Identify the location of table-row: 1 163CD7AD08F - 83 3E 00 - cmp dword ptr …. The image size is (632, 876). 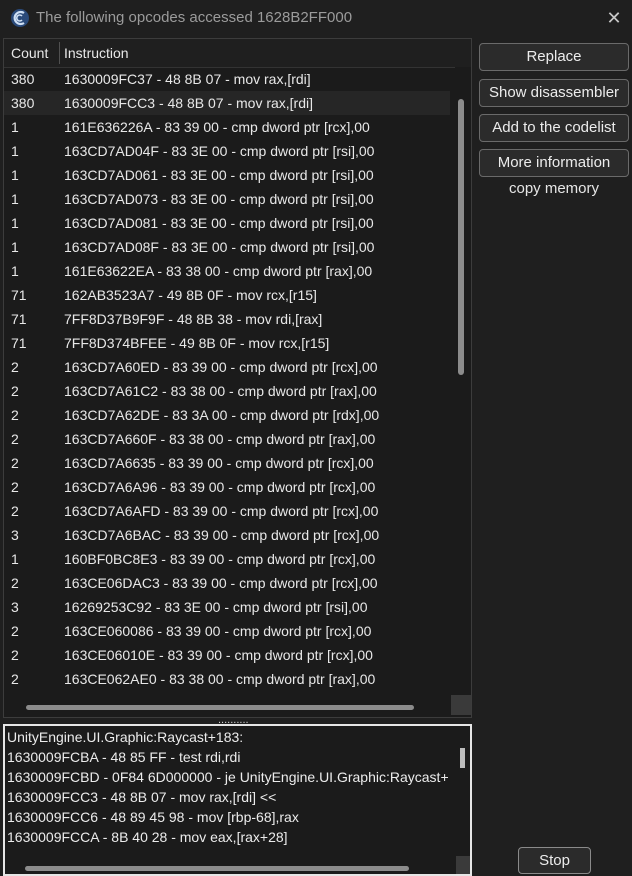
(227, 247).